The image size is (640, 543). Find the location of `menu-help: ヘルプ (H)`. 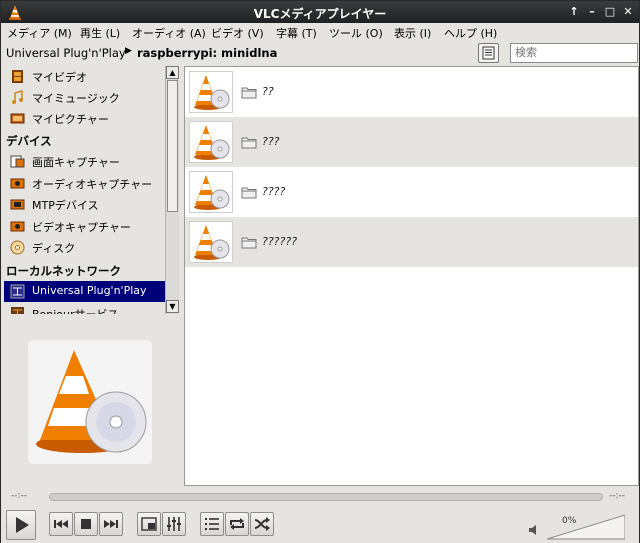

menu-help: ヘルプ (H) is located at coordinates (470, 33).